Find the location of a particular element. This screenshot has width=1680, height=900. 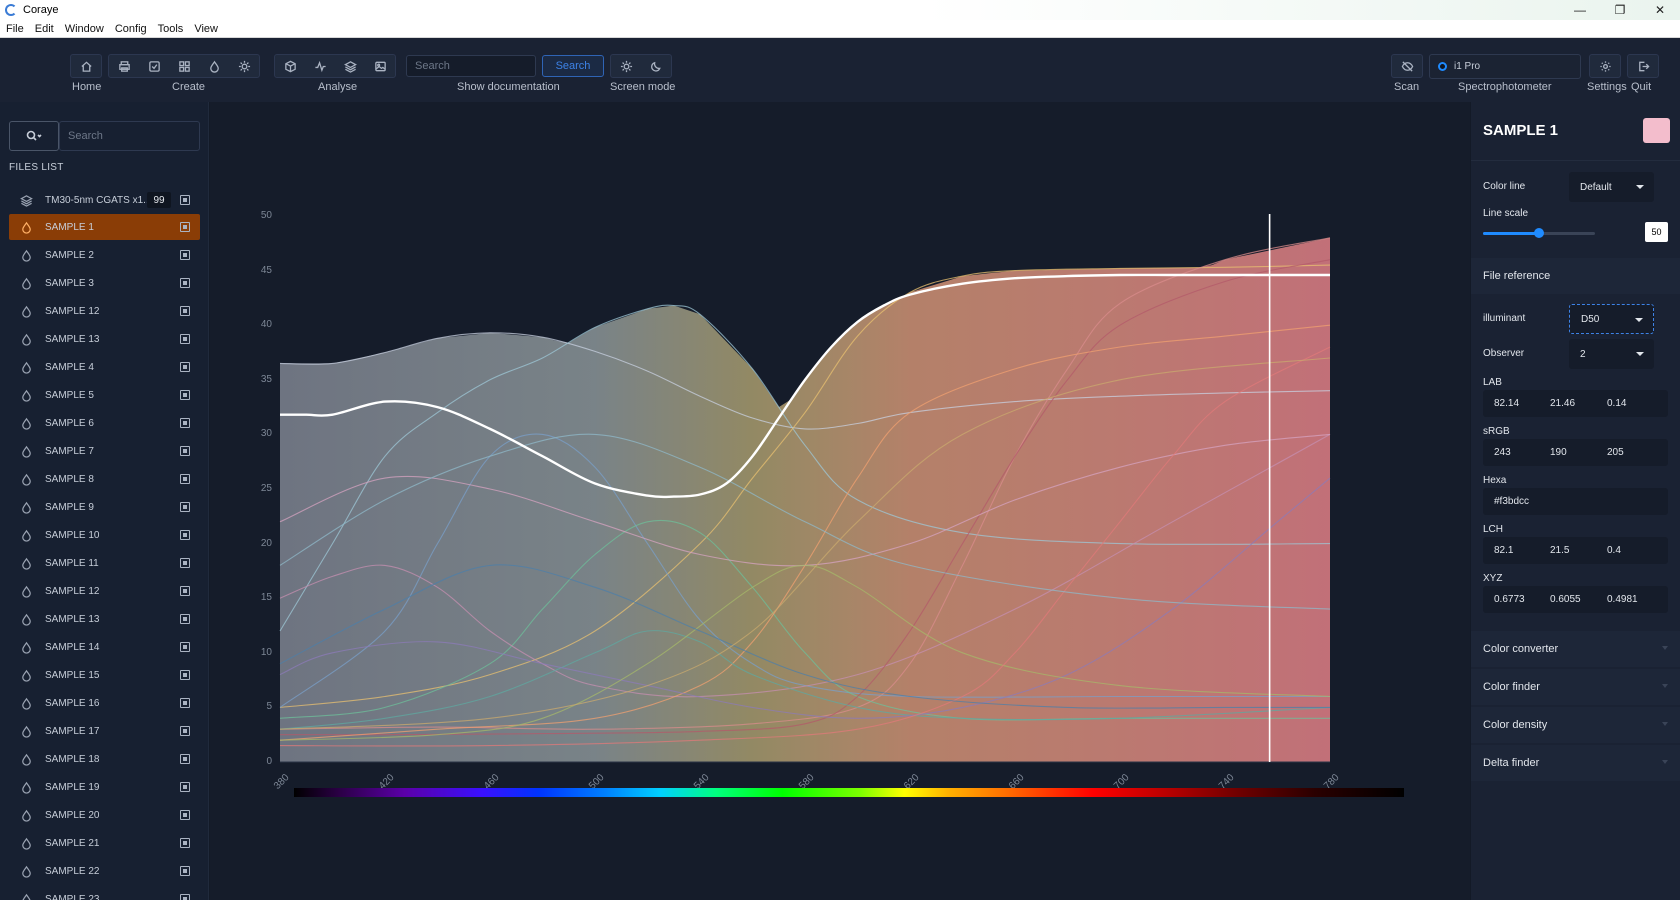

maximize-button: ❐ is located at coordinates (1620, 10).